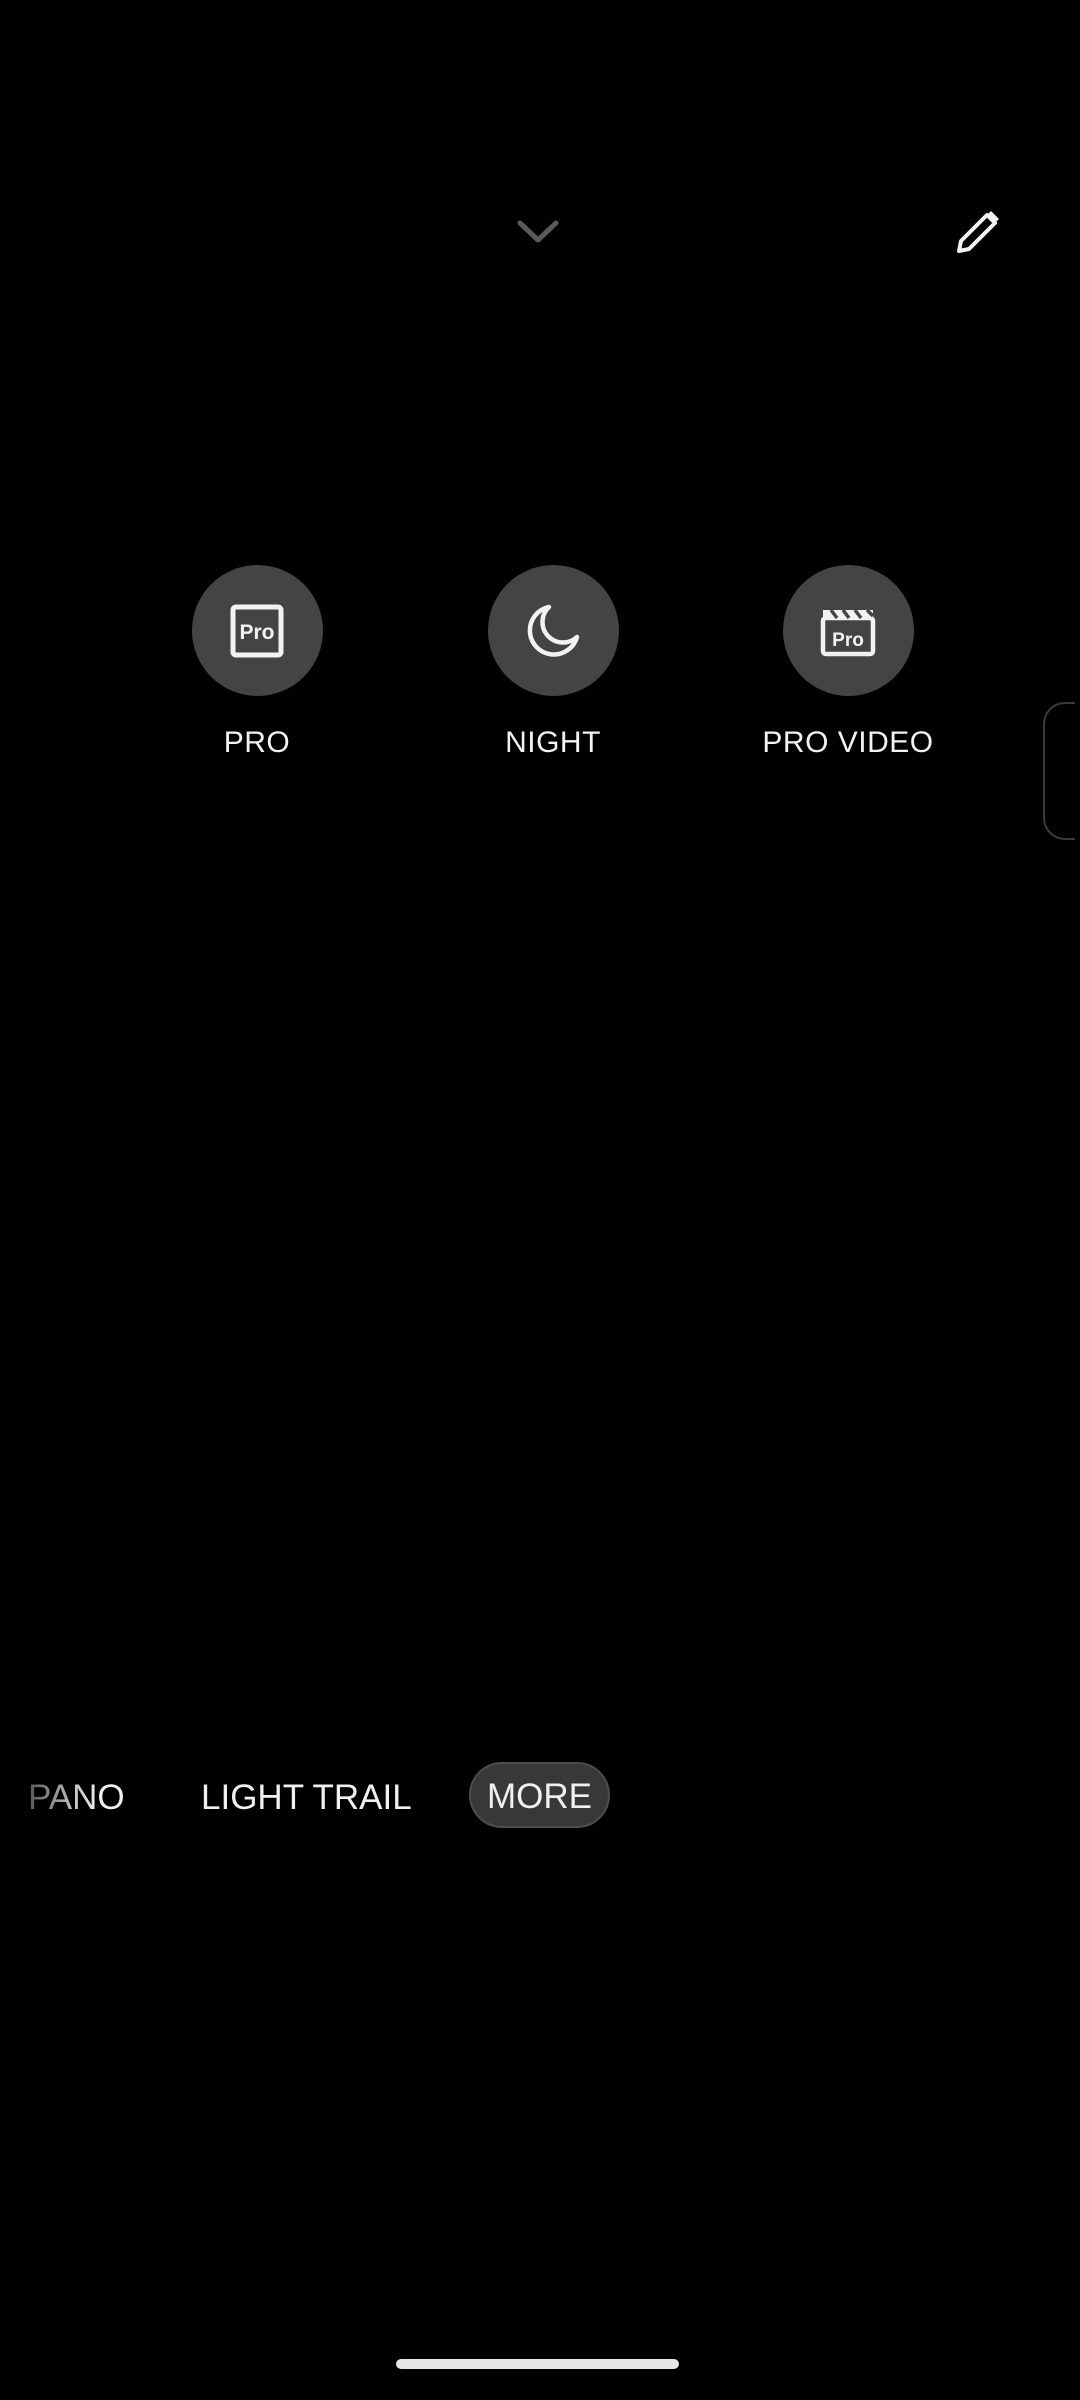 This screenshot has height=2400, width=1080. I want to click on edge-panel-handle, so click(1059, 771).